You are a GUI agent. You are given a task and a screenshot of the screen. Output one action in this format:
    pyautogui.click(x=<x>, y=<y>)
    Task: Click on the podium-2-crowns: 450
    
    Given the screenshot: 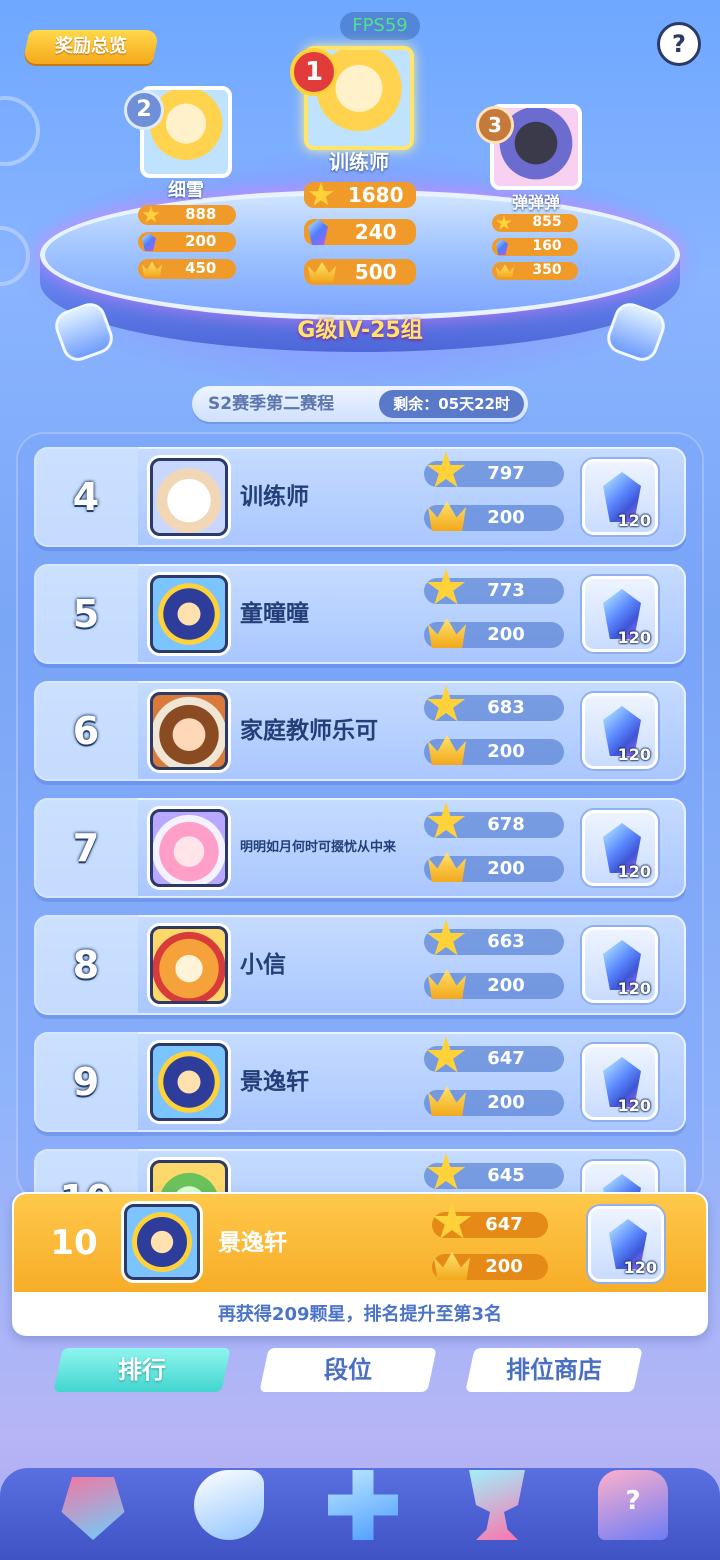 What is the action you would take?
    pyautogui.click(x=187, y=269)
    